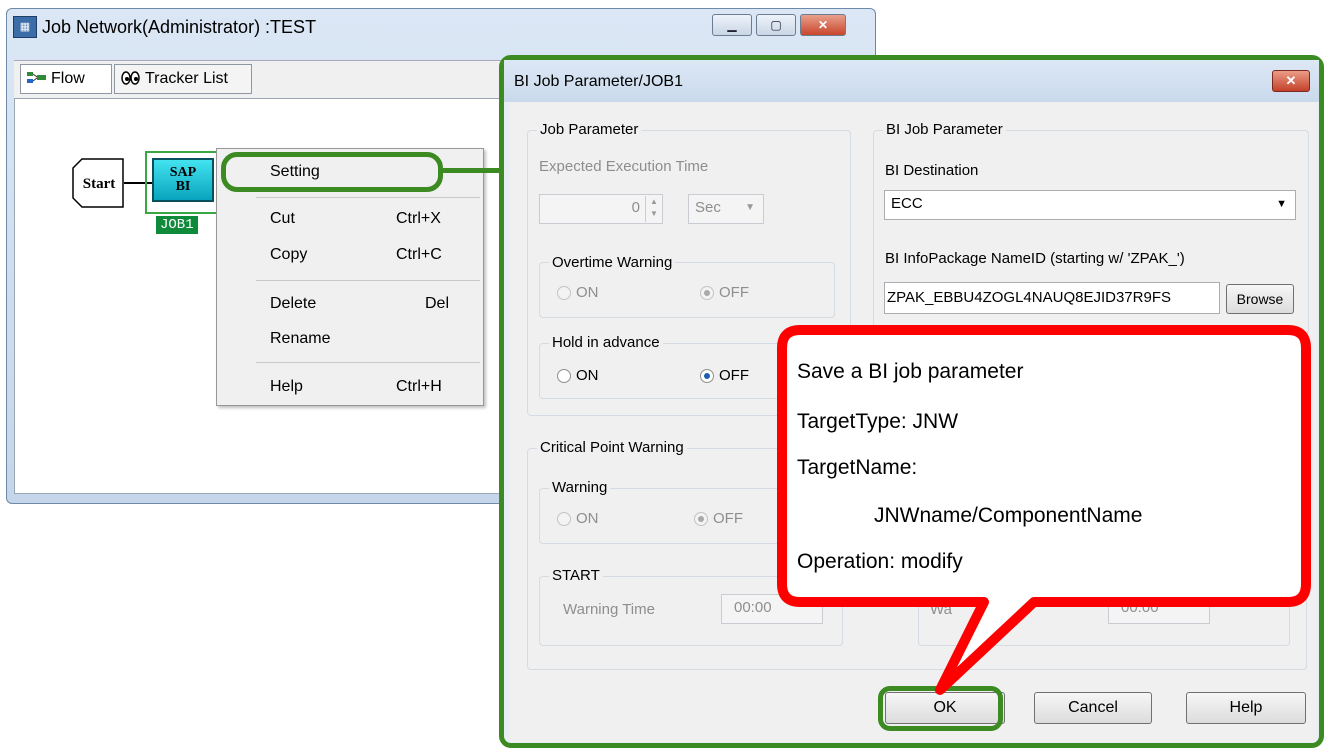  I want to click on maximize-button: ▢, so click(776, 25).